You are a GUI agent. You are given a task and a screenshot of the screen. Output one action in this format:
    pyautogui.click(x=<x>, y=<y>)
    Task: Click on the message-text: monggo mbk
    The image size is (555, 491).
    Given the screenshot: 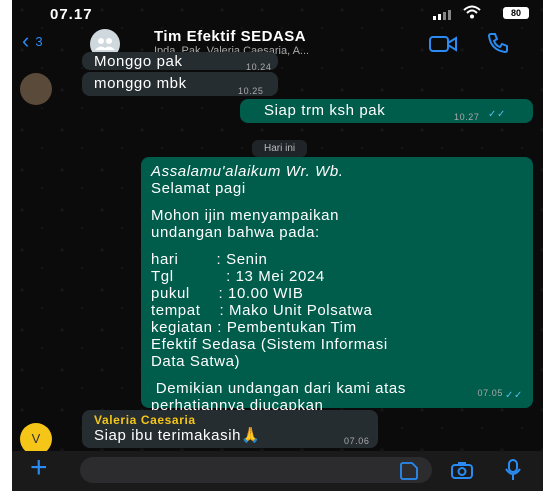 What is the action you would take?
    pyautogui.click(x=140, y=83)
    